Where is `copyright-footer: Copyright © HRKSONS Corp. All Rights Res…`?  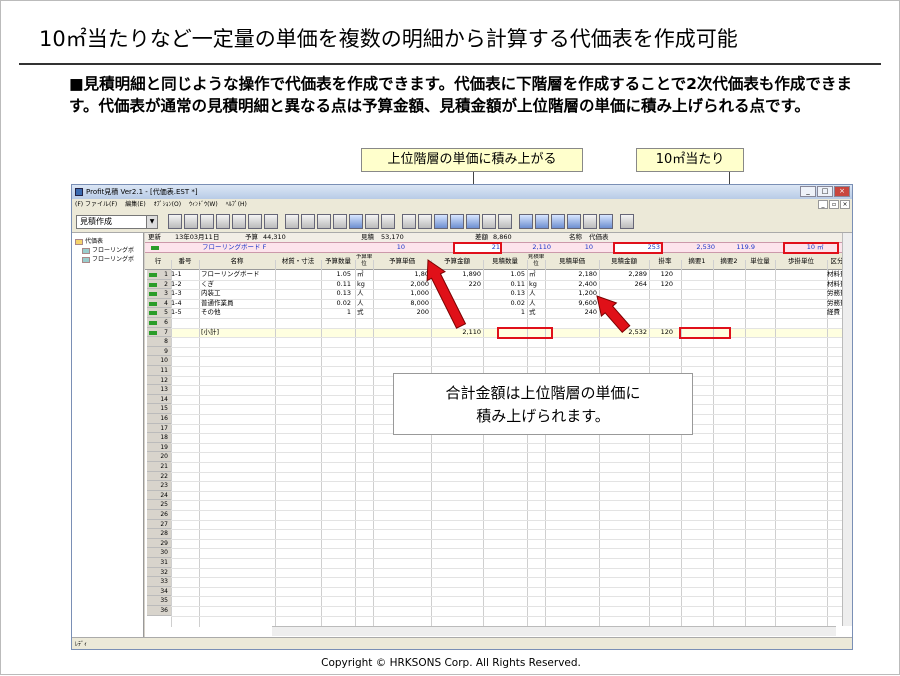 copyright-footer: Copyright © HRKSONS Corp. All Rights Res… is located at coordinates (451, 663).